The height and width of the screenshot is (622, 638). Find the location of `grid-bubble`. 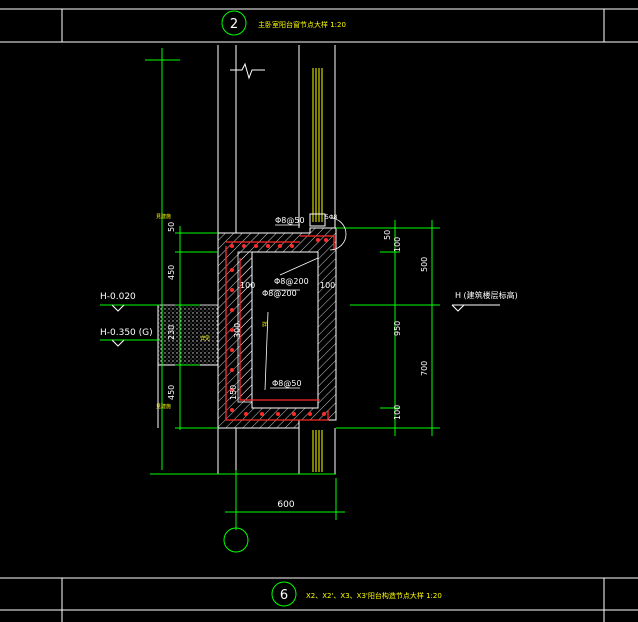

grid-bubble is located at coordinates (236, 540).